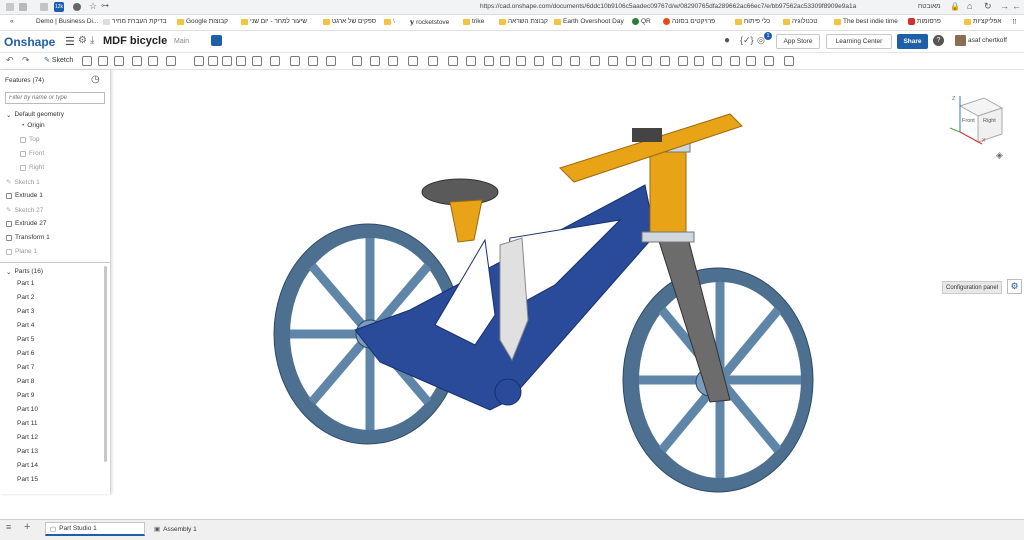 This screenshot has width=1024, height=540. I want to click on feature-sketch: ✎ Sketch 27, so click(24, 210).